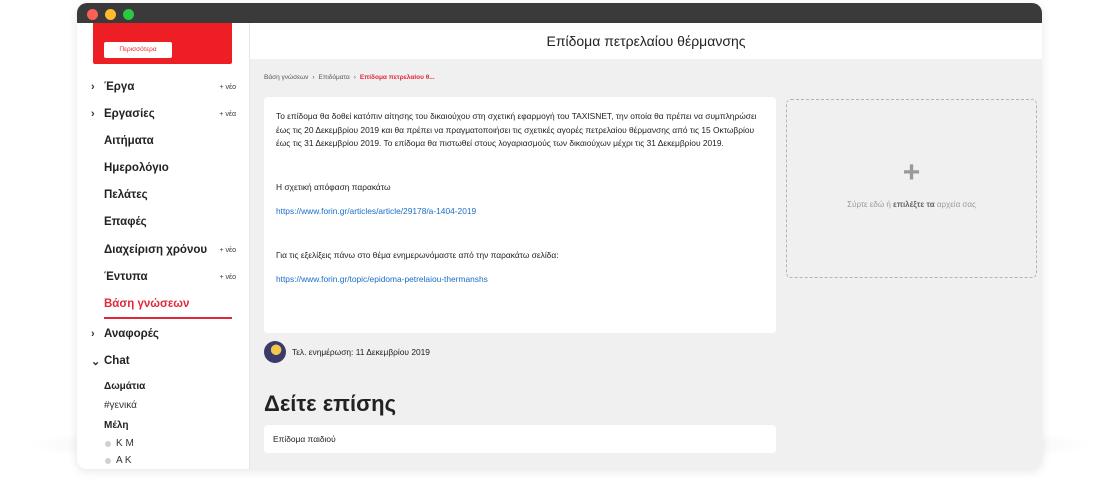 Image resolution: width=1120 pixels, height=490 pixels. Describe the element at coordinates (96, 361) in the screenshot. I see `chevron-down-icon: ⌄` at that location.